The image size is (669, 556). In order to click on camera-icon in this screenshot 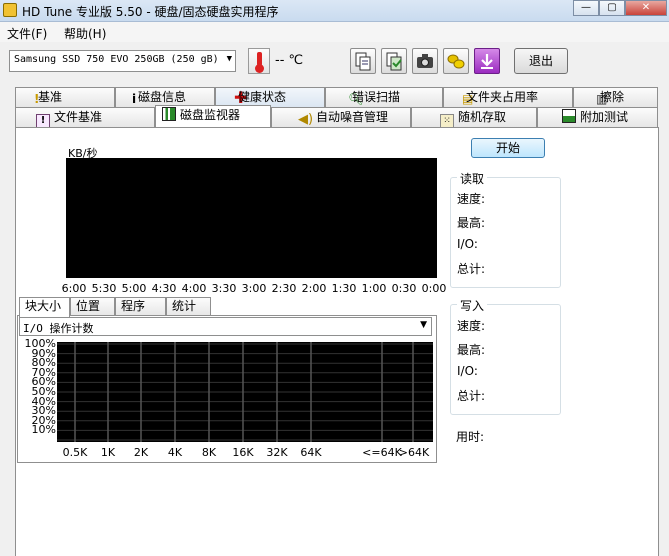, I will do `click(425, 61)`.